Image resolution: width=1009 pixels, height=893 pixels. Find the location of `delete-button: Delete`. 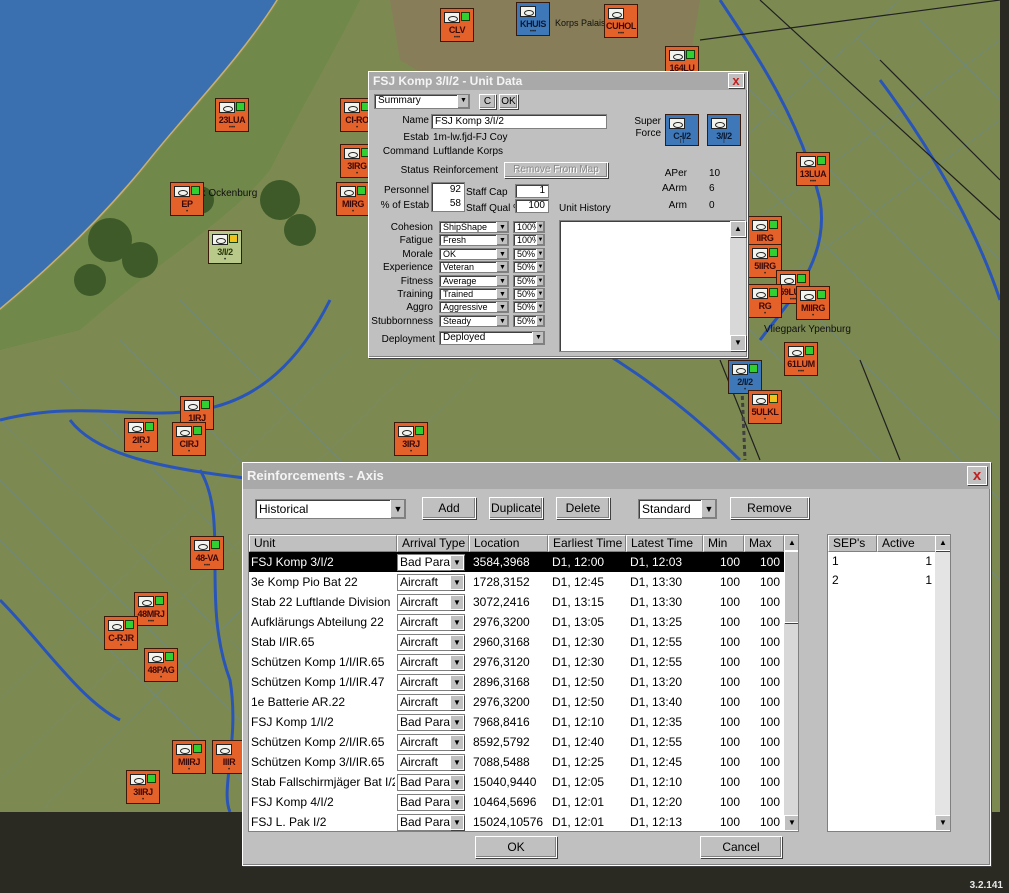

delete-button: Delete is located at coordinates (583, 508).